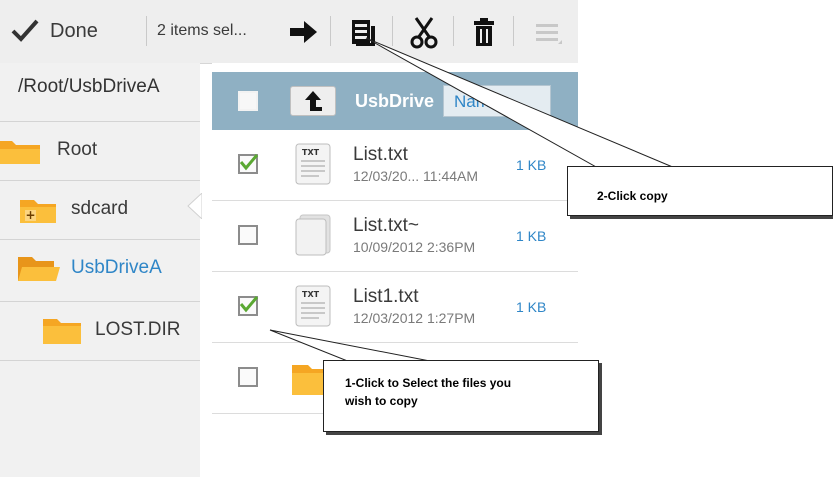 The image size is (833, 477). I want to click on callout-text-line2: wish to copy, so click(381, 401).